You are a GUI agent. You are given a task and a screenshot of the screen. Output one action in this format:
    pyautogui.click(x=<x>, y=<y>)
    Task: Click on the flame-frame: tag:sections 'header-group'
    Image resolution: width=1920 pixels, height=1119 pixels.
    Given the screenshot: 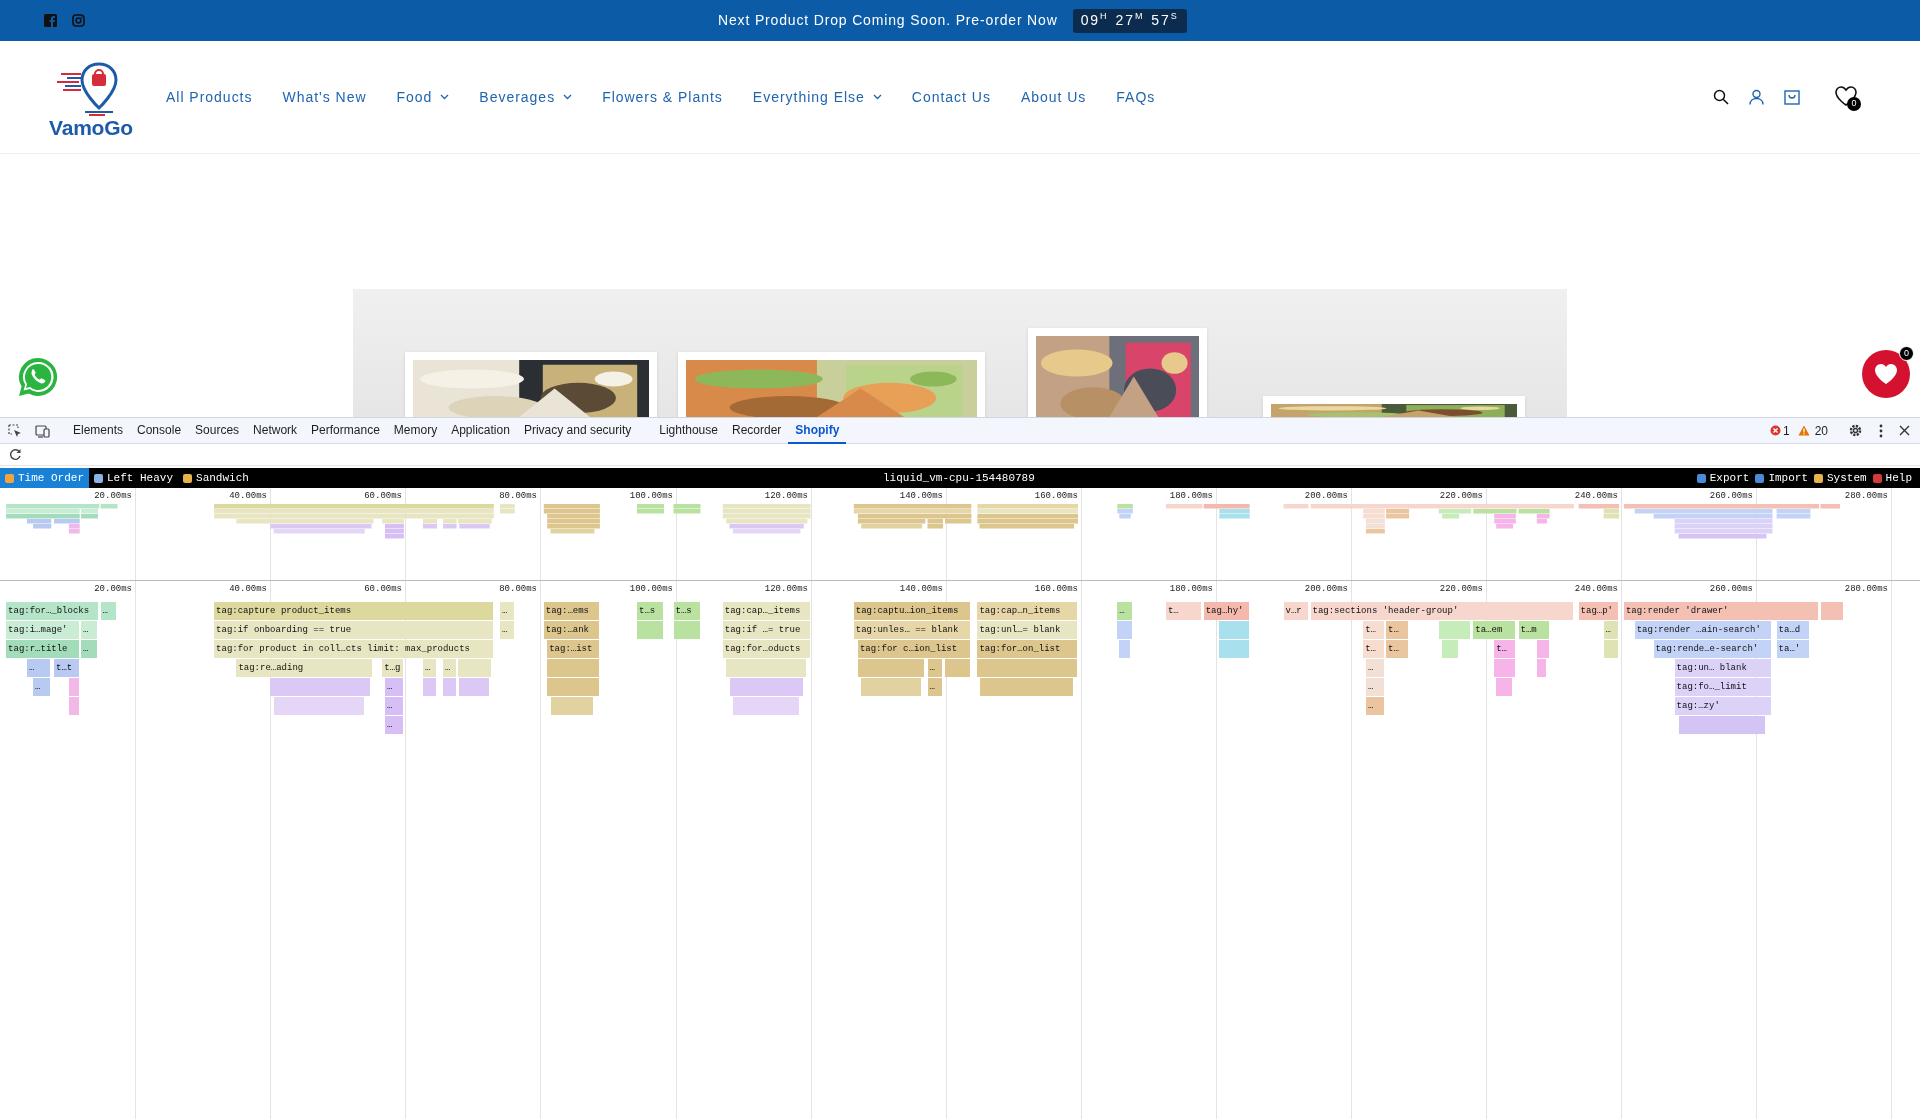 What is the action you would take?
    pyautogui.click(x=1441, y=611)
    